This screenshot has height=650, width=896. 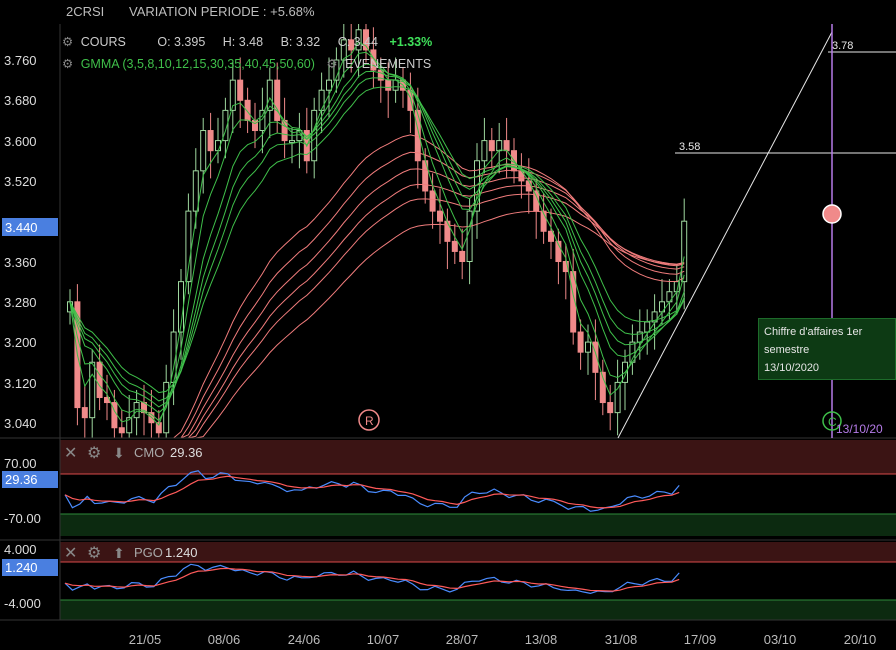 What do you see at coordinates (383, 639) in the screenshot?
I see `x-tick-label: 10/07` at bounding box center [383, 639].